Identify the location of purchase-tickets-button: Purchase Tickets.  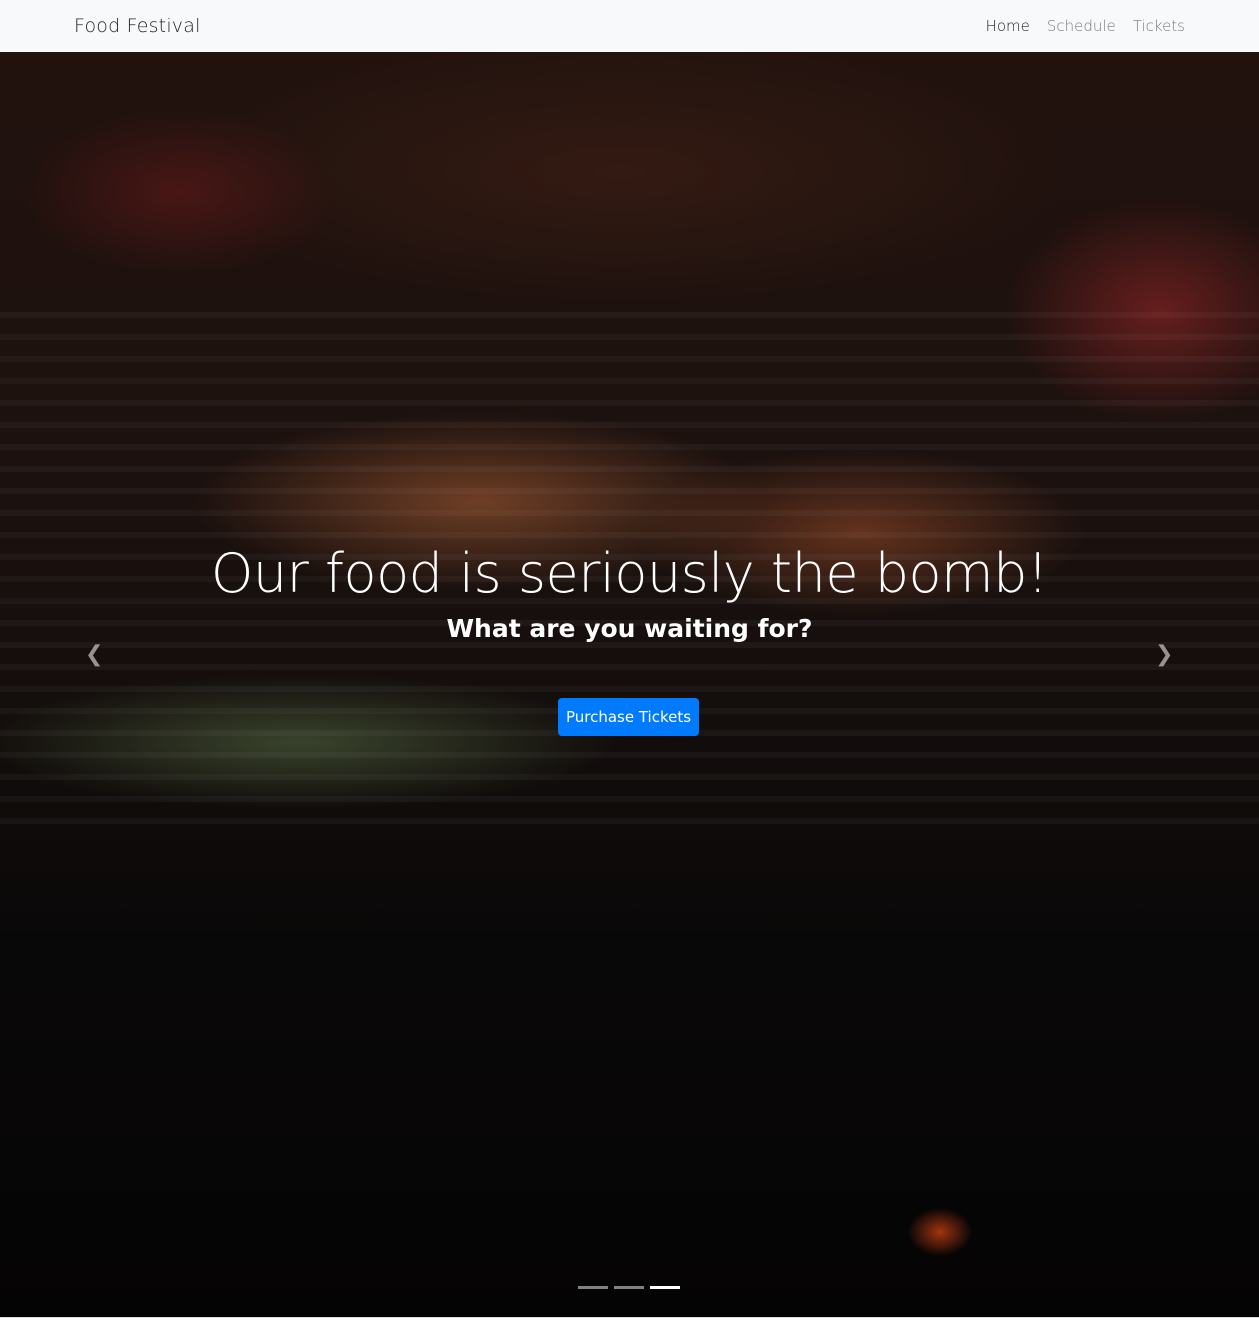
(628, 717).